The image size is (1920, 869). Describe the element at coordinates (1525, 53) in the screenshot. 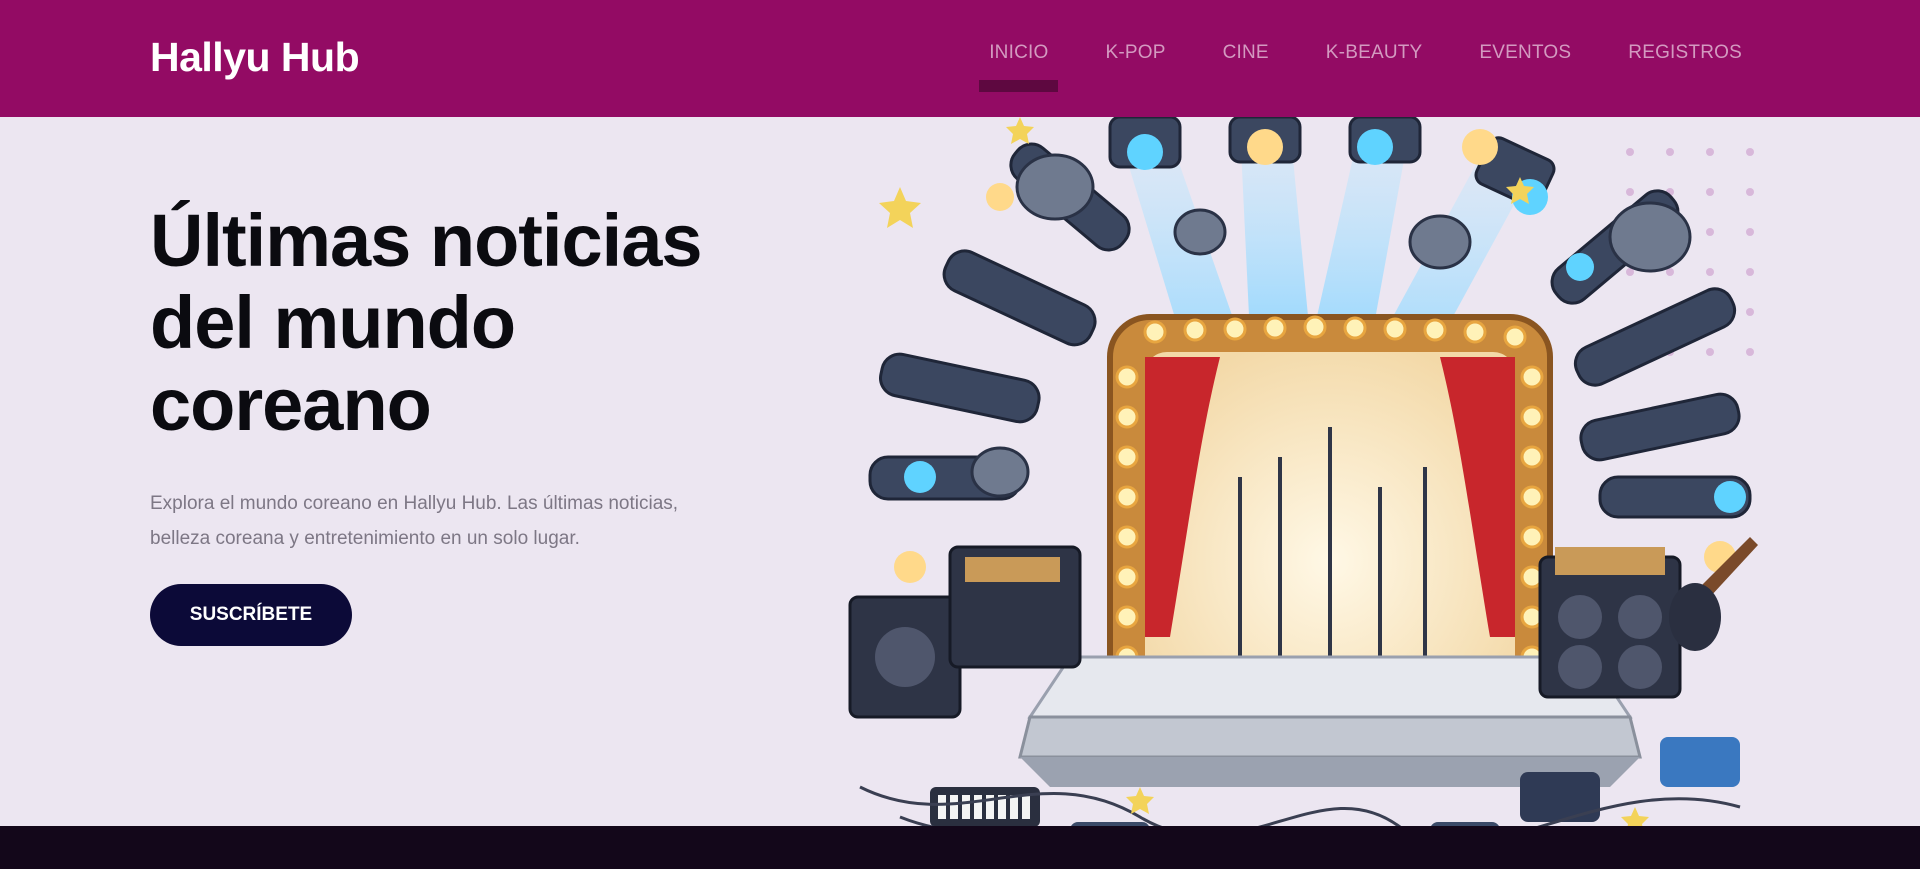

I see `nav-item-eventos: EVENTOS` at that location.